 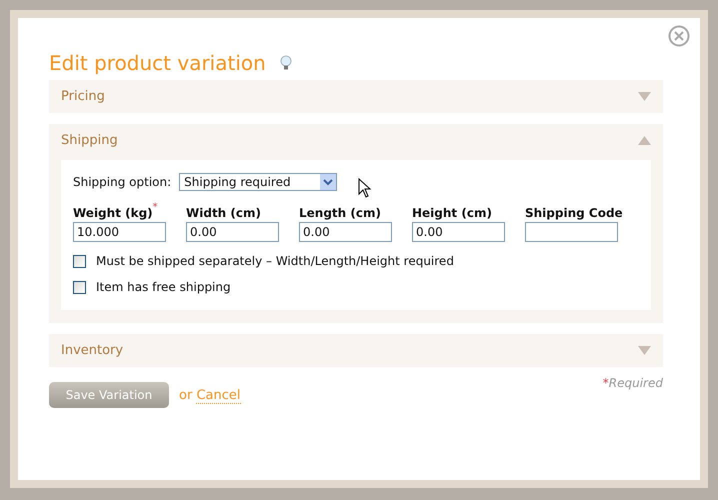 What do you see at coordinates (365, 188) in the screenshot?
I see `cursor-icon` at bounding box center [365, 188].